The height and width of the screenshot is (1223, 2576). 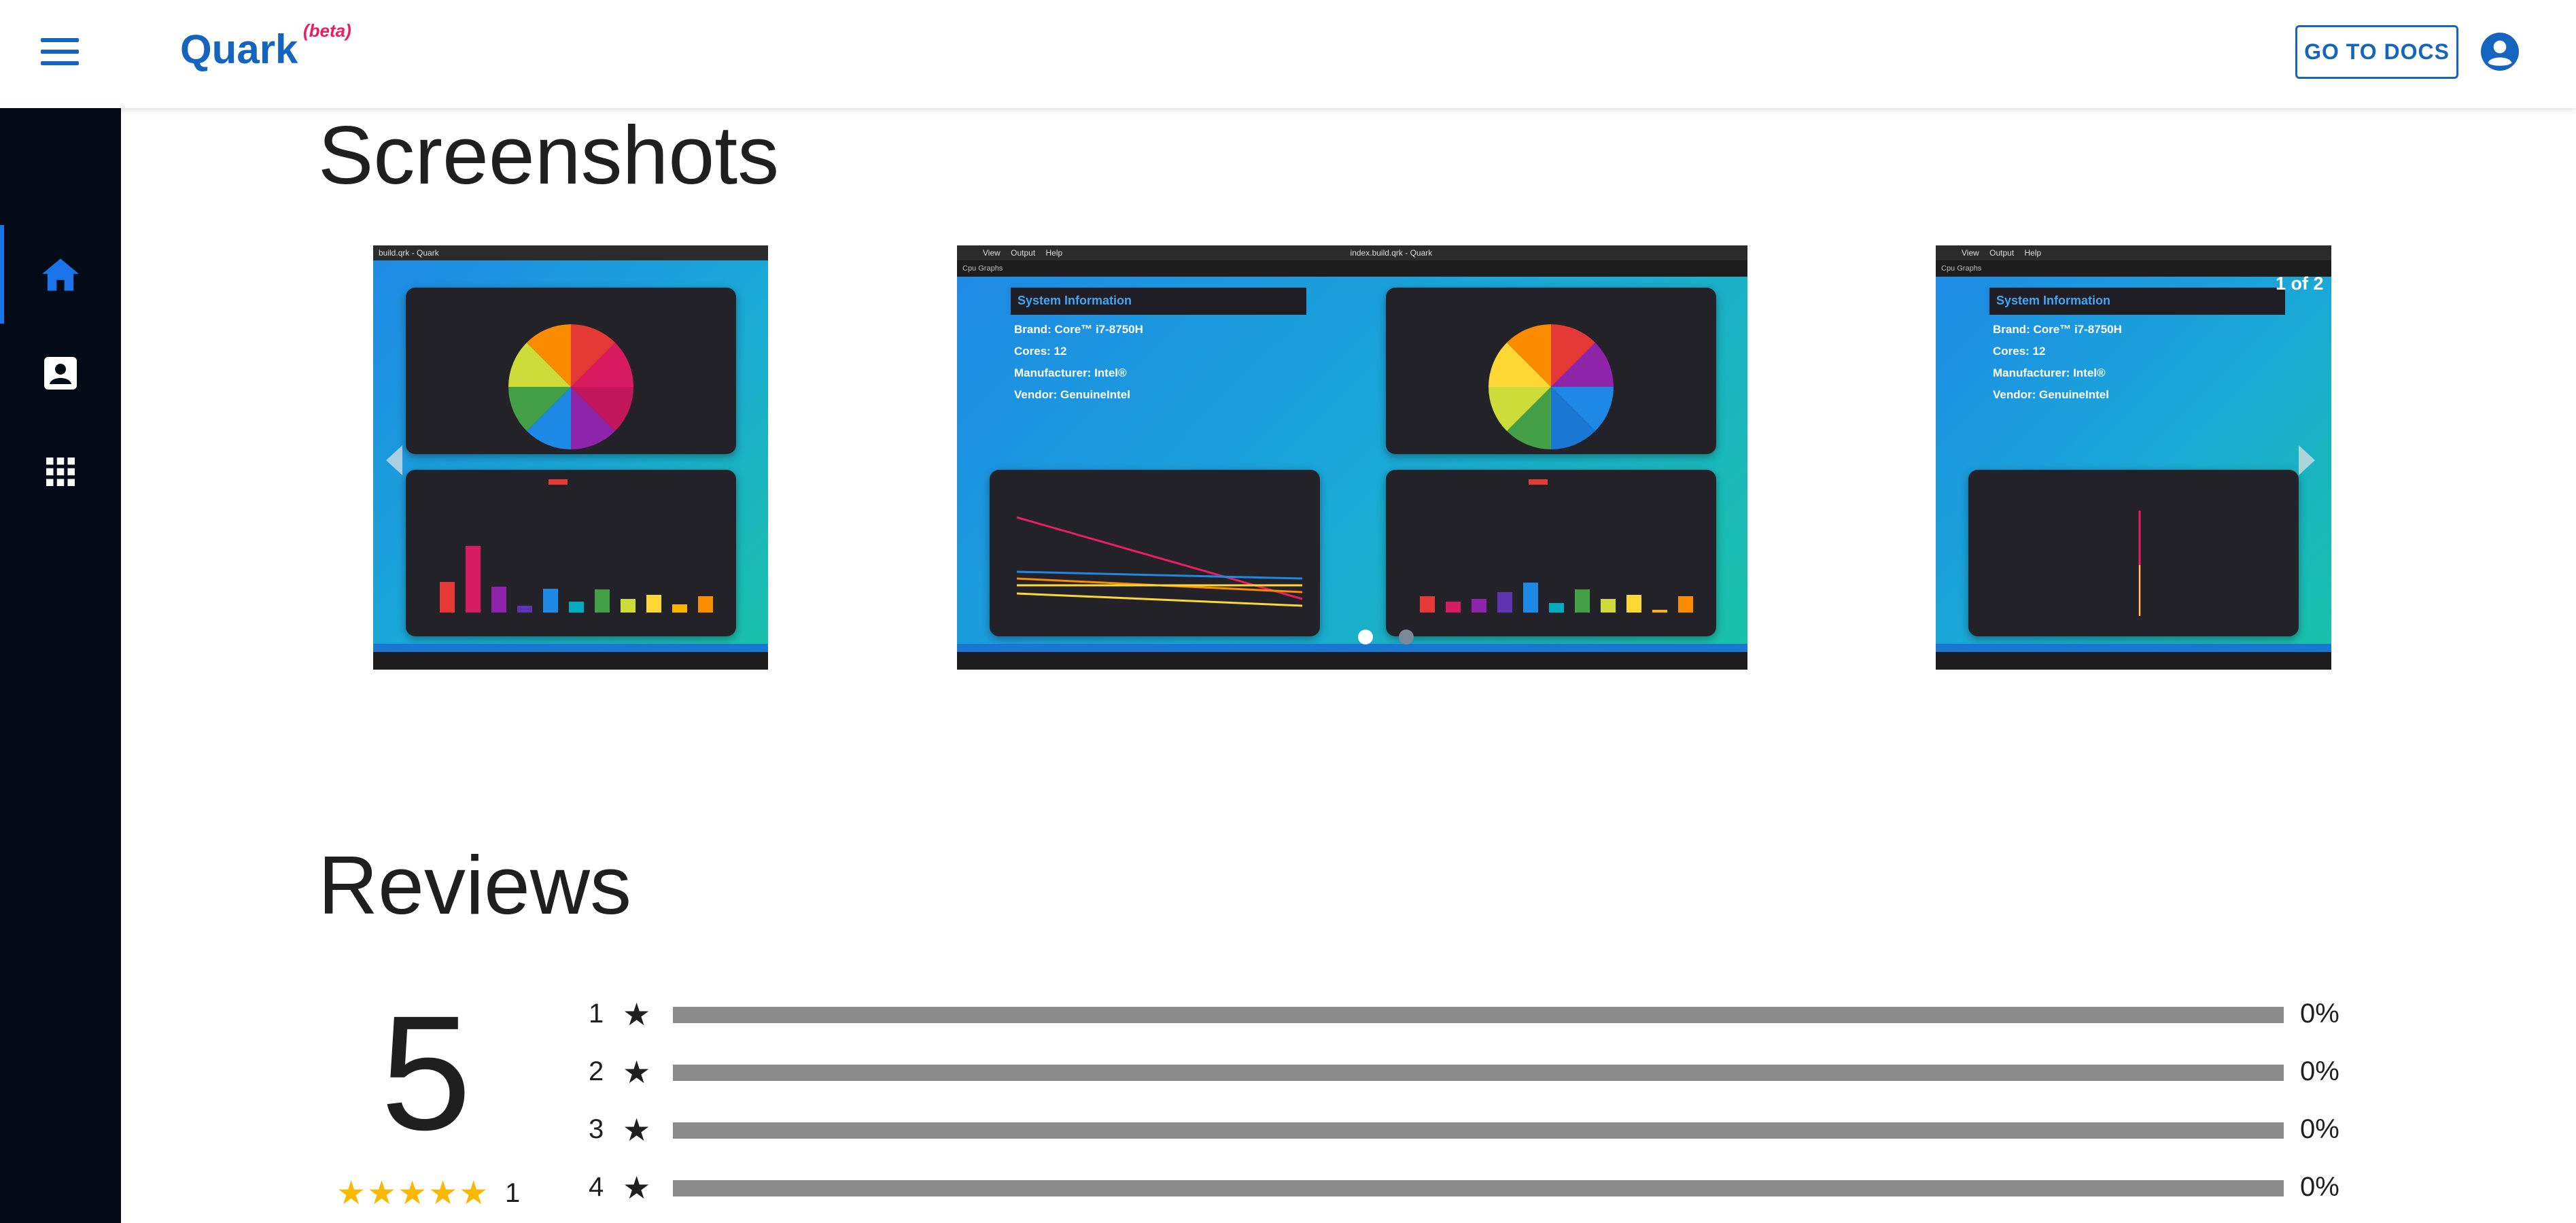 I want to click on window-title: View Output Help, so click(x=2133, y=252).